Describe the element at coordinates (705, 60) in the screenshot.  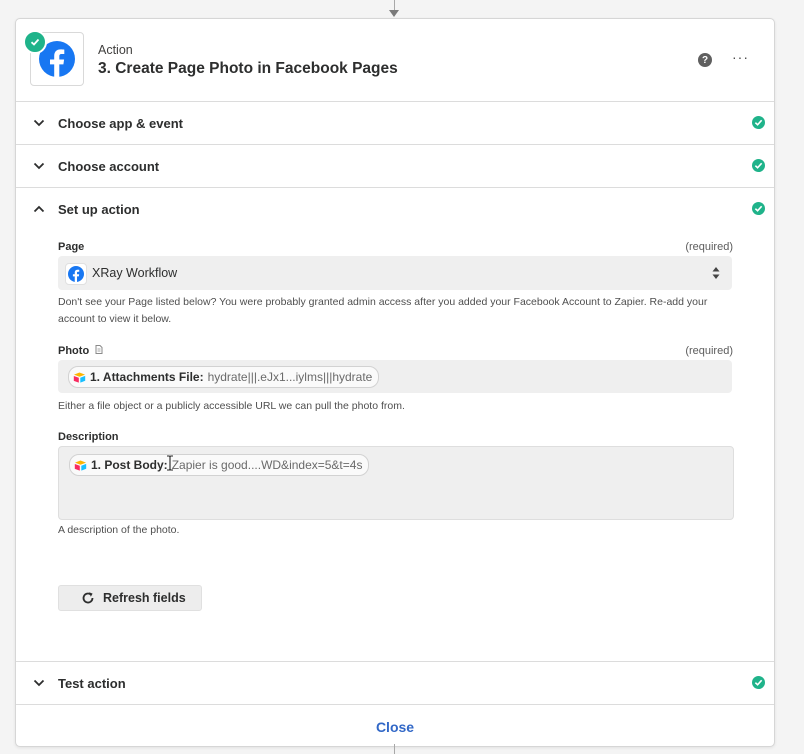
I see `help-icon: ?` at that location.